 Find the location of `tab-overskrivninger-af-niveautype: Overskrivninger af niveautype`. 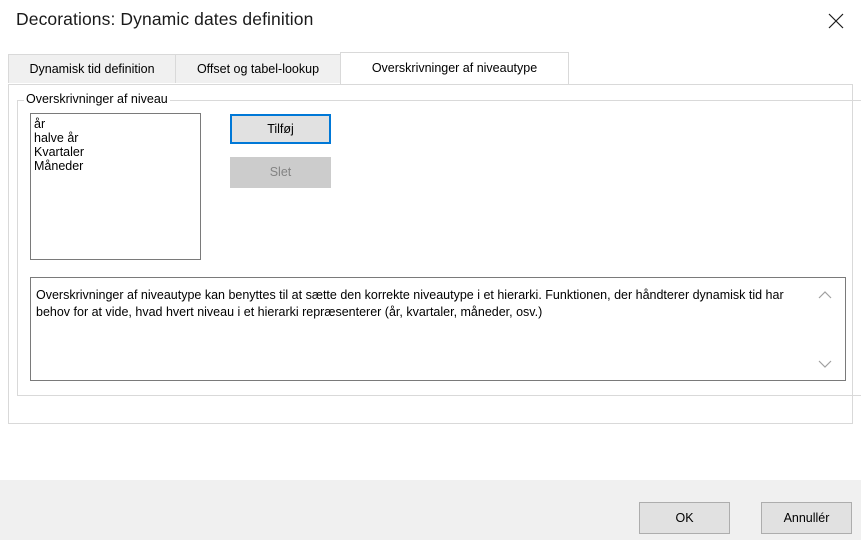

tab-overskrivninger-af-niveautype: Overskrivninger af niveautype is located at coordinates (454, 68).